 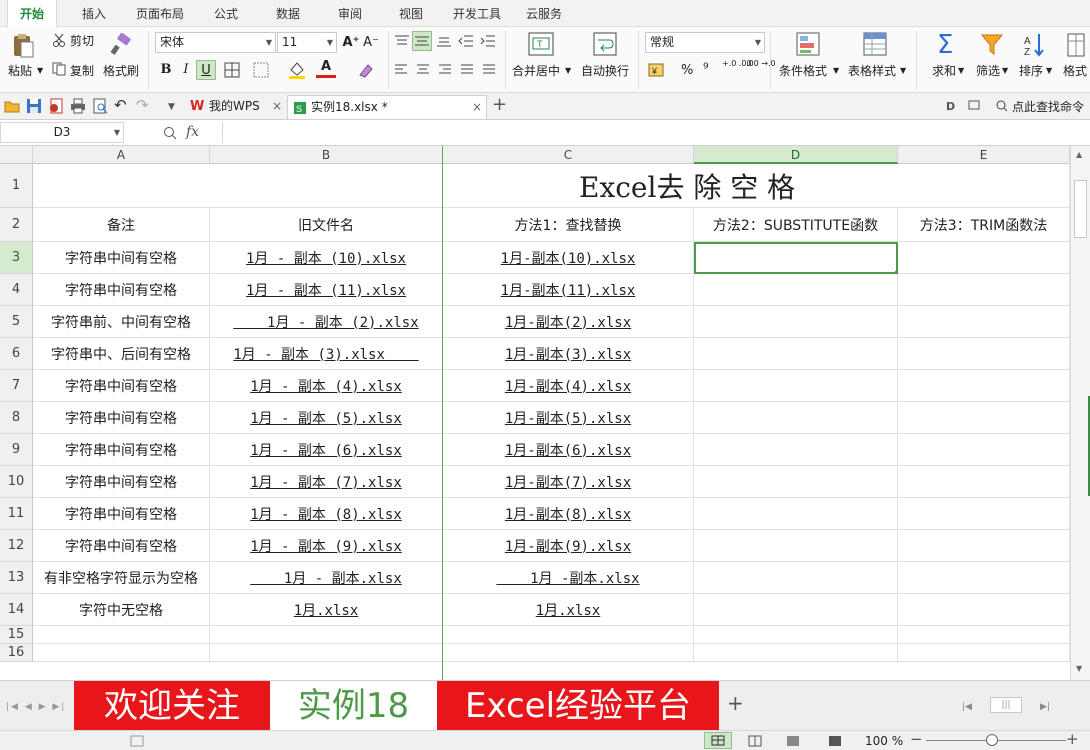 I want to click on font-color-icon: A, so click(x=326, y=68).